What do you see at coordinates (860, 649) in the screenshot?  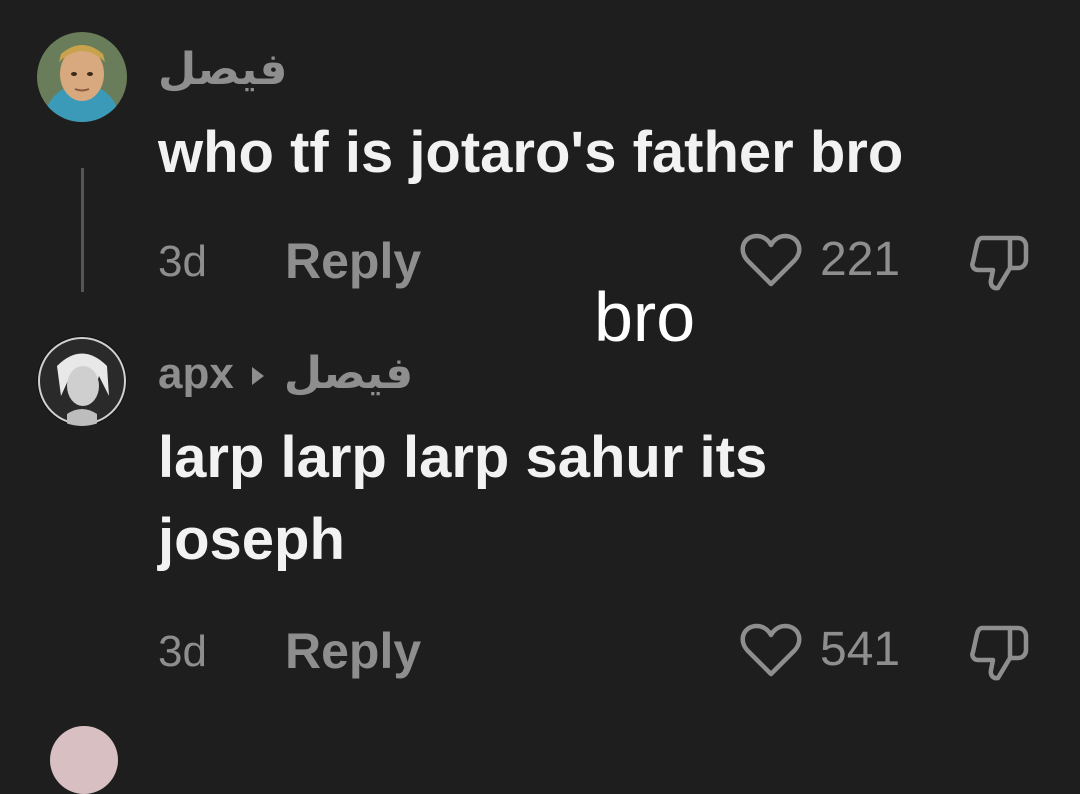 I see `like-count: 541` at bounding box center [860, 649].